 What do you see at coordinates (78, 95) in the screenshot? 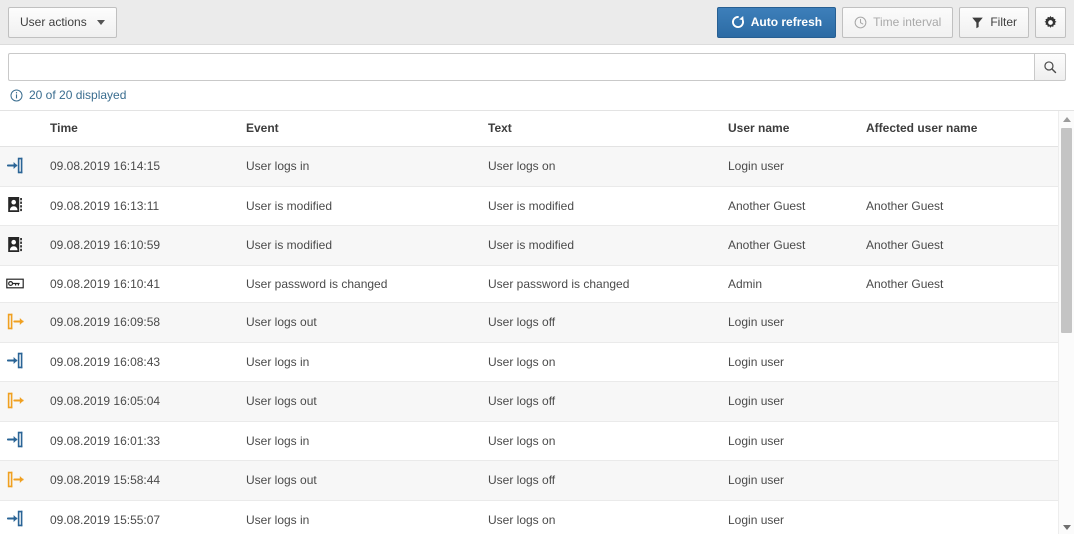
I see `displayed-count-label: 20 of 20 displayed` at bounding box center [78, 95].